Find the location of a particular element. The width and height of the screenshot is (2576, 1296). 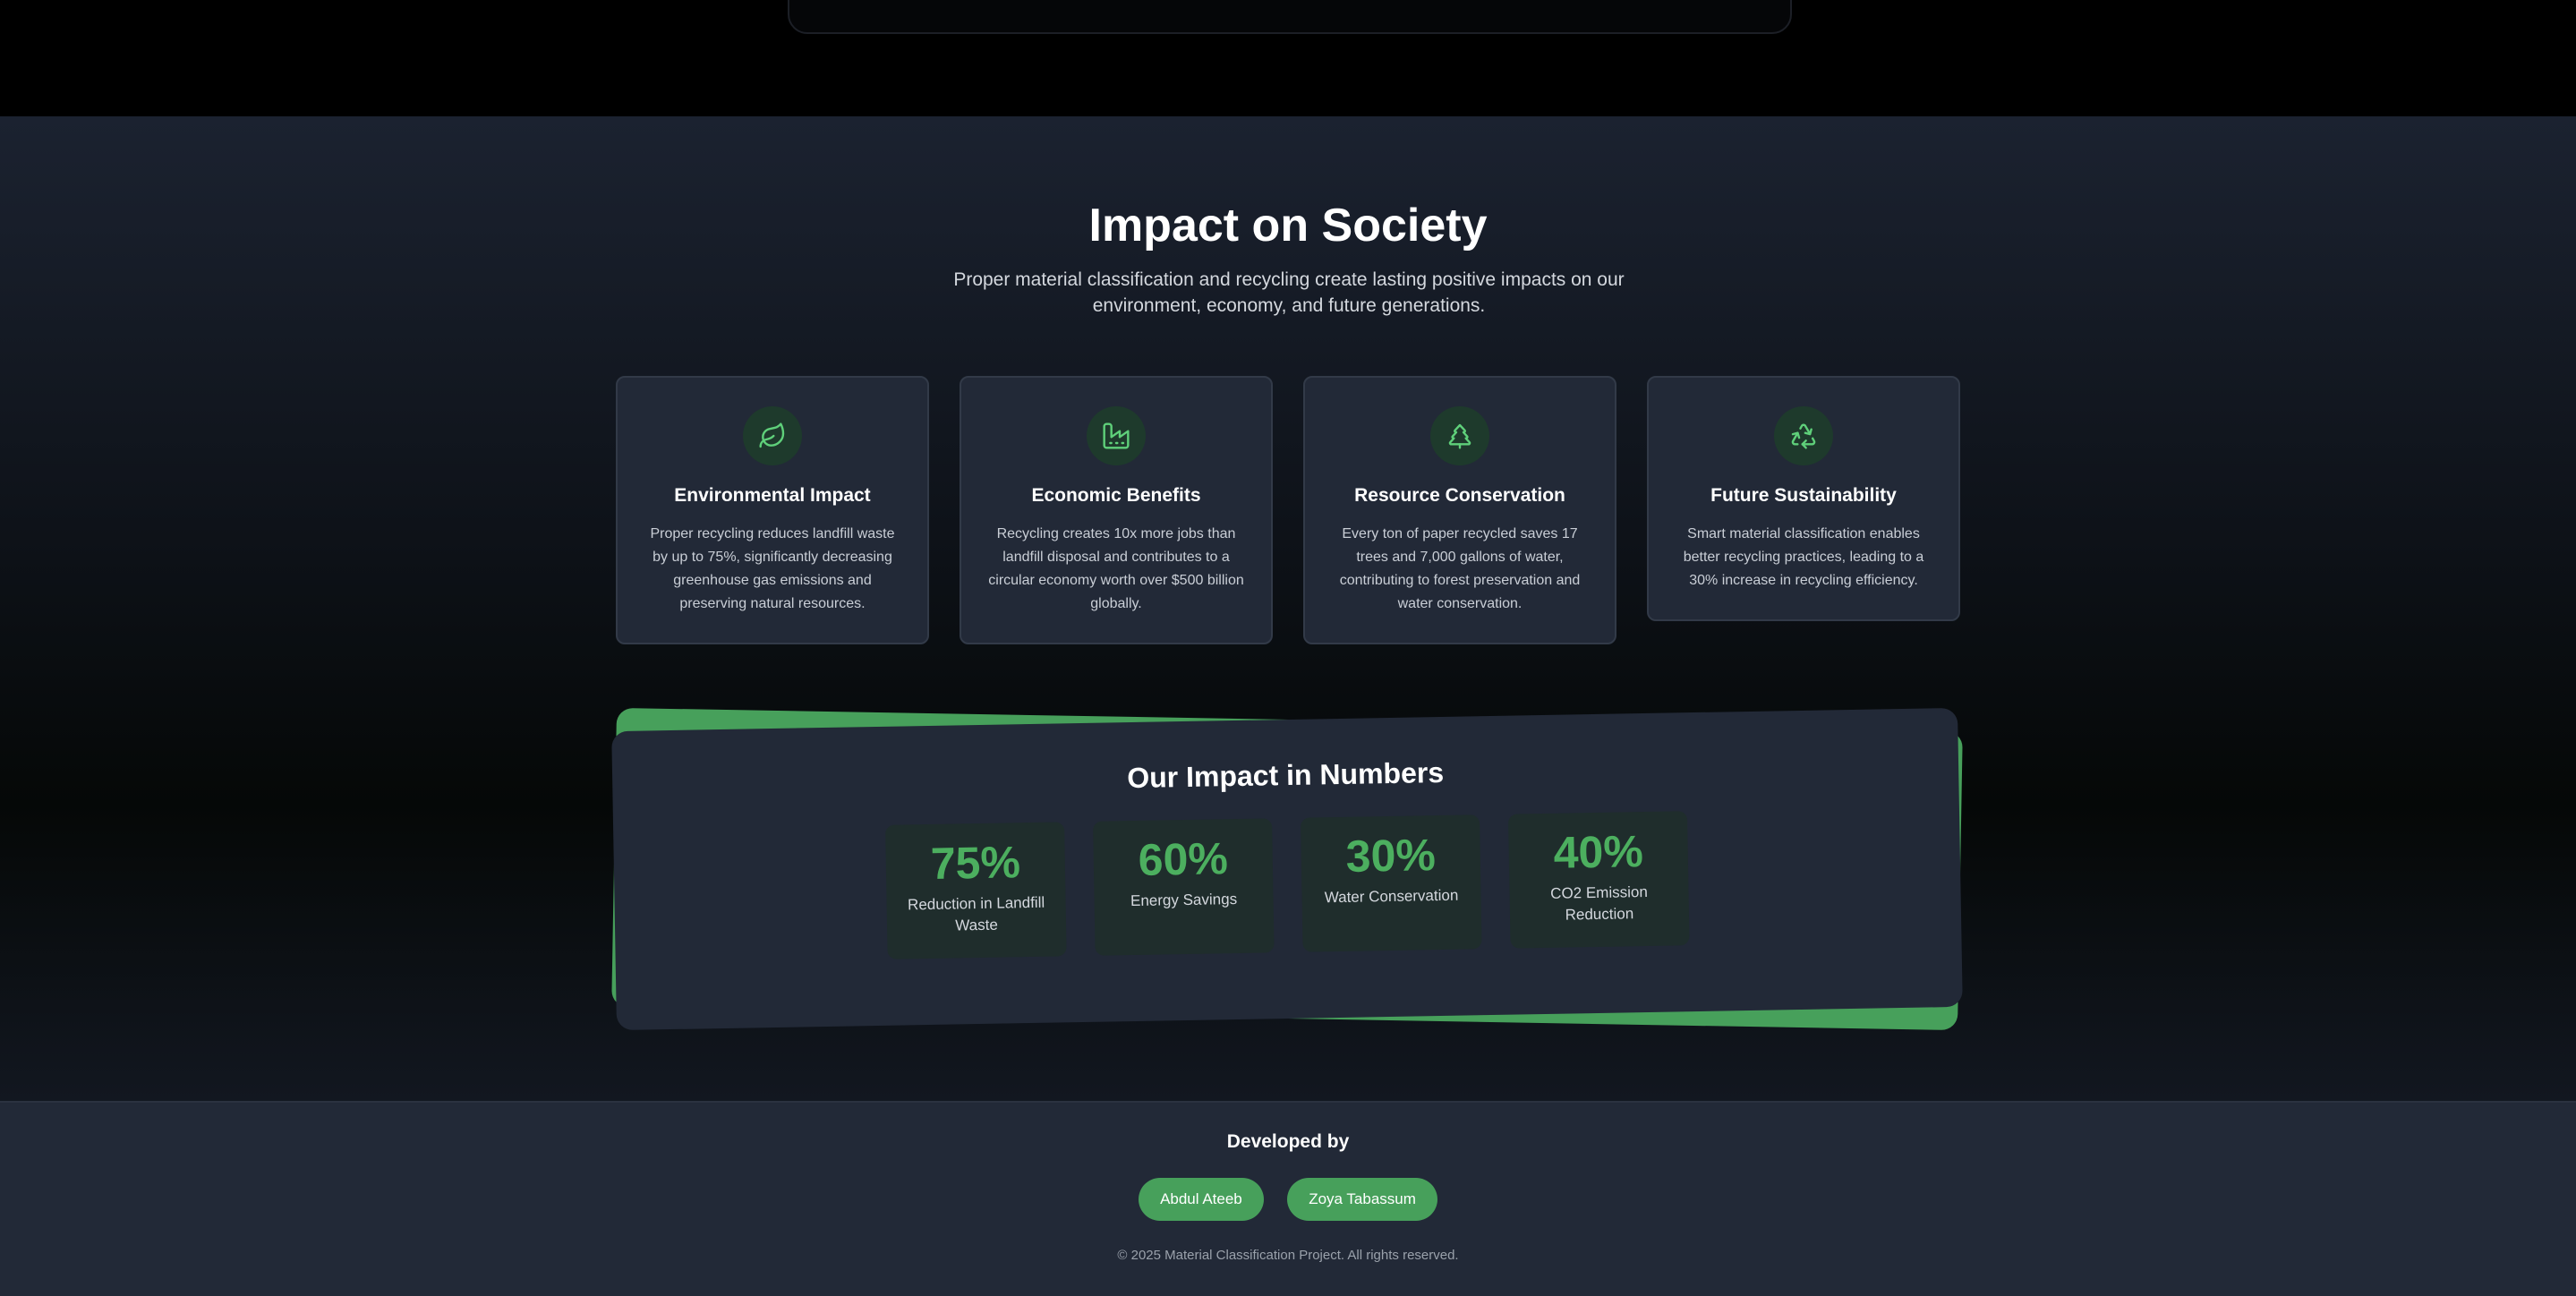

developer-button-zoya-tabassum: Zoya Tabassum is located at coordinates (1362, 1199).